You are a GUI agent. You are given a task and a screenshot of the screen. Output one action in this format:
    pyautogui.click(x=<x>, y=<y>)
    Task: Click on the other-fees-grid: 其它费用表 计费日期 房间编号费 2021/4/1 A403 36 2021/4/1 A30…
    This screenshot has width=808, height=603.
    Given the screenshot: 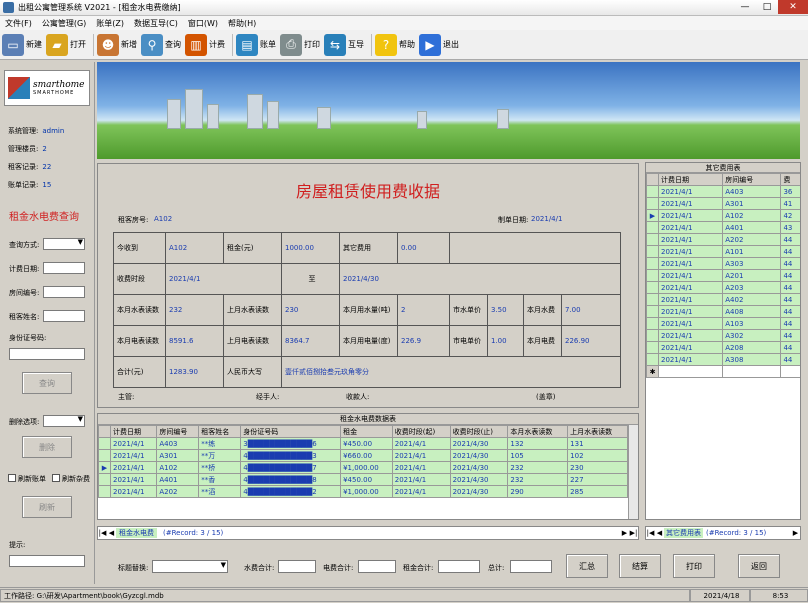 What is the action you would take?
    pyautogui.click(x=723, y=341)
    